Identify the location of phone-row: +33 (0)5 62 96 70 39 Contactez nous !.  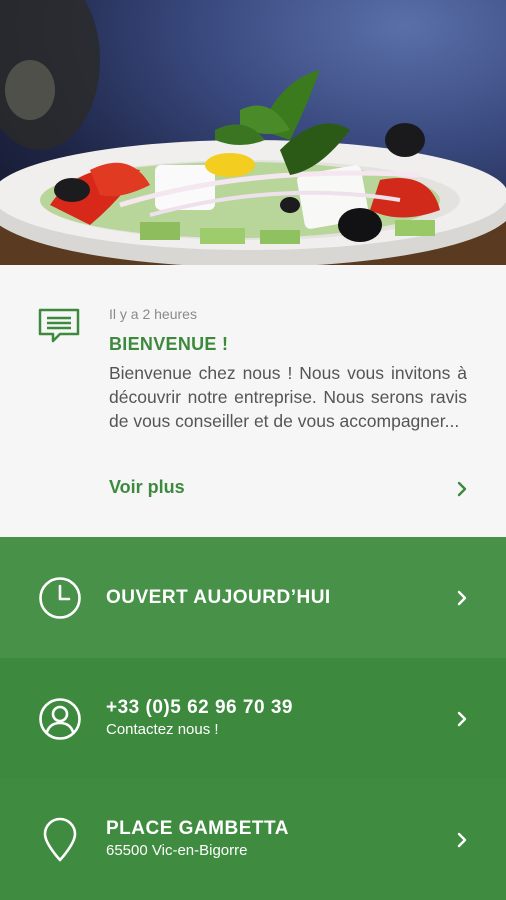
(253, 718).